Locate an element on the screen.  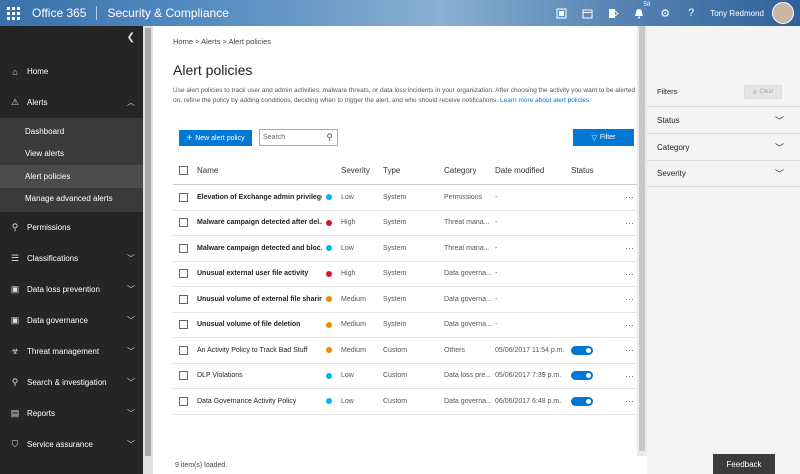
column-severity: Severity is located at coordinates (355, 170).